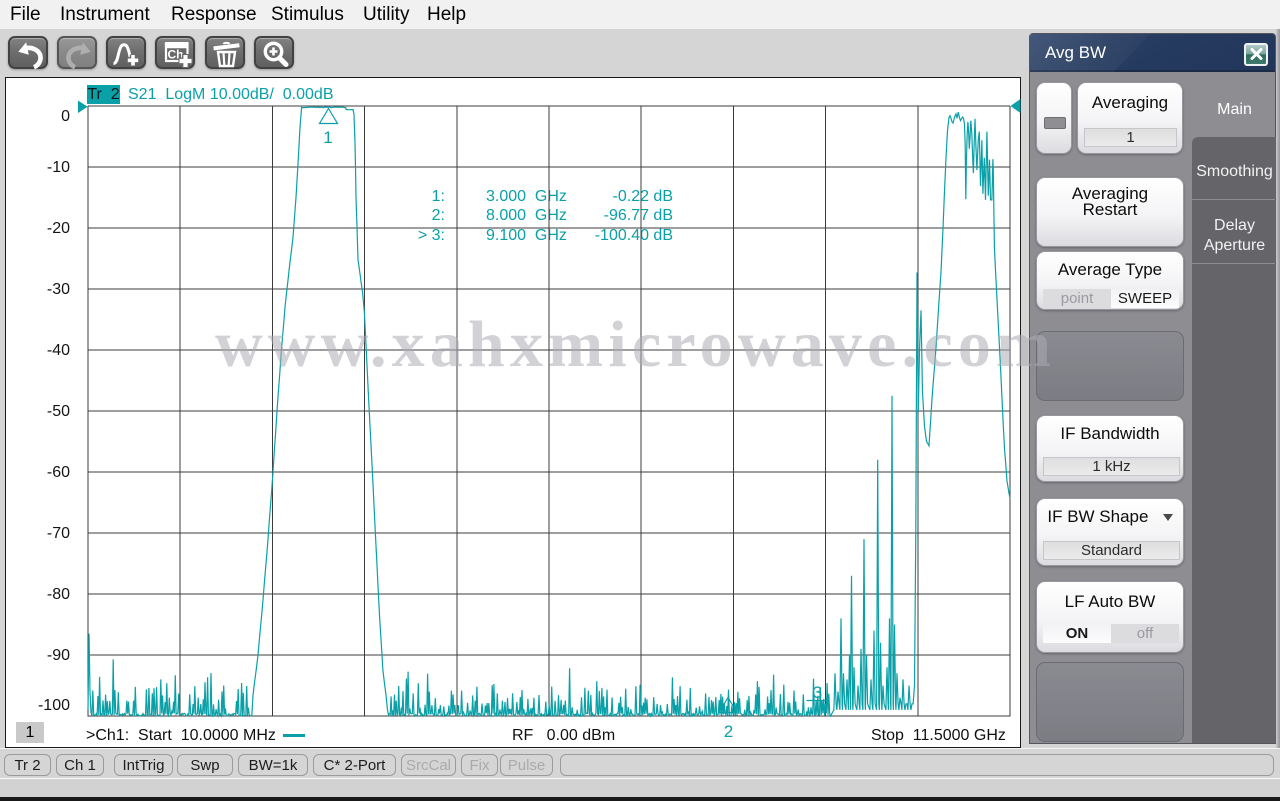 This screenshot has width=1280, height=801. I want to click on svg-text: 3, so click(817, 692).